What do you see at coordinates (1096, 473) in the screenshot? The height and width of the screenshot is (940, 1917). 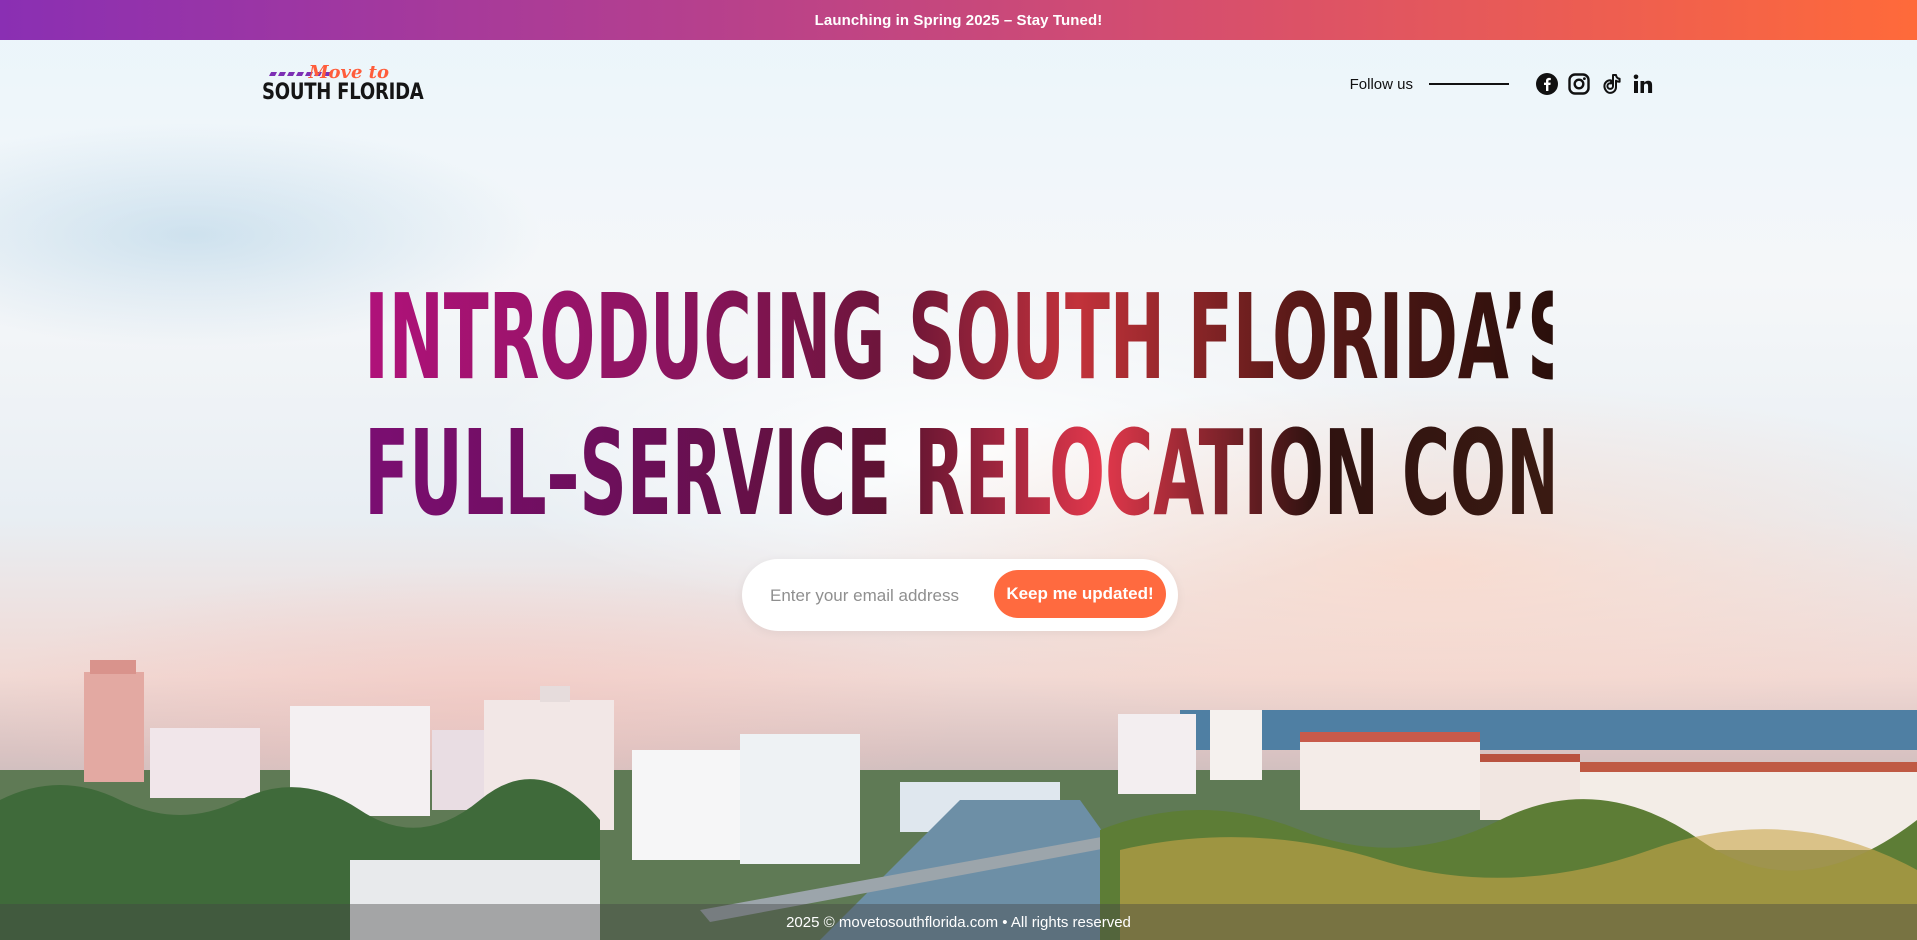 I see `headline-line-2: FULL–SERVICE RELOCATION CONCIERGE` at bounding box center [1096, 473].